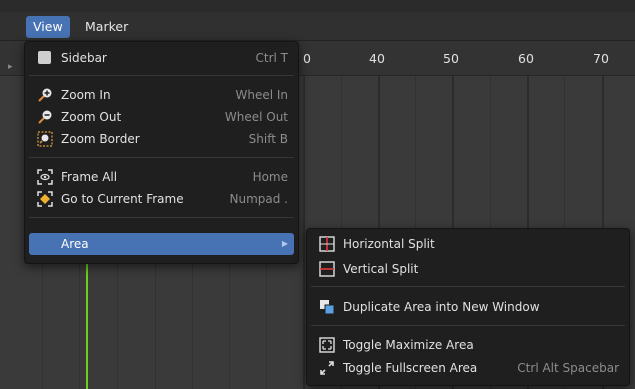 The image size is (635, 389). I want to click on menu-item-shortcut: Home, so click(270, 177).